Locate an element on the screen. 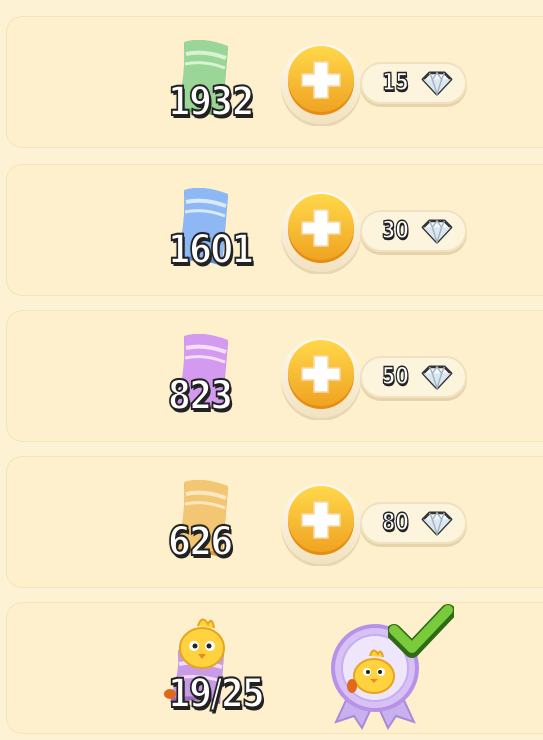  gem-cost-button: 50 is located at coordinates (413, 377).